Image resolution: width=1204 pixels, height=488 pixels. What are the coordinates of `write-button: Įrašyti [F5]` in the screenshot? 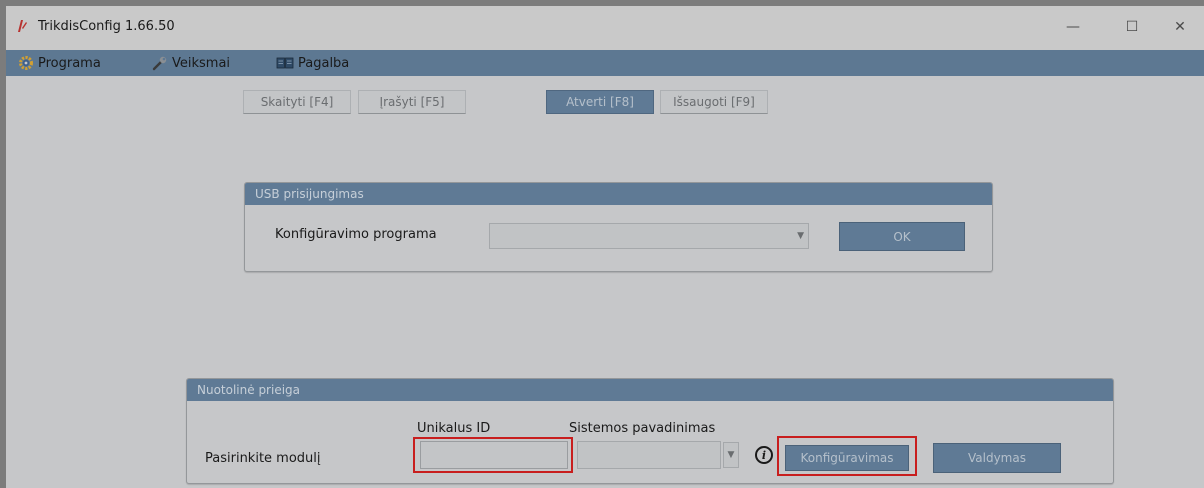 It's located at (412, 102).